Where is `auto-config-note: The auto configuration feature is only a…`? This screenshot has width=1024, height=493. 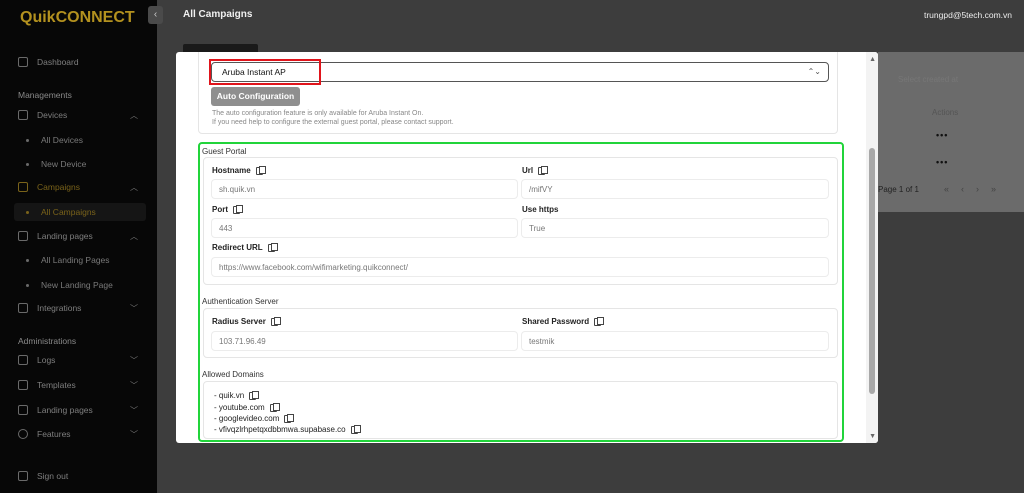
auto-config-note: The auto configuration feature is only a… is located at coordinates (318, 113).